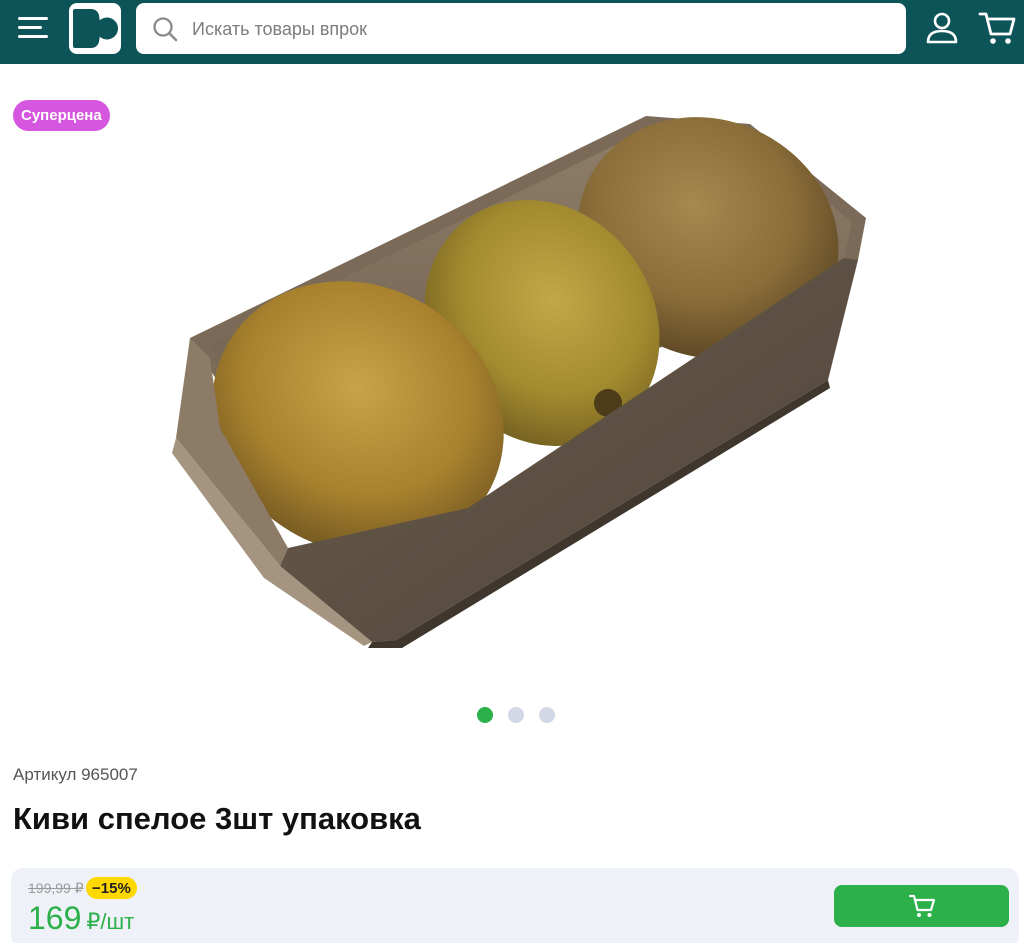  I want to click on current-price: 169 ₽/шт, so click(81, 918).